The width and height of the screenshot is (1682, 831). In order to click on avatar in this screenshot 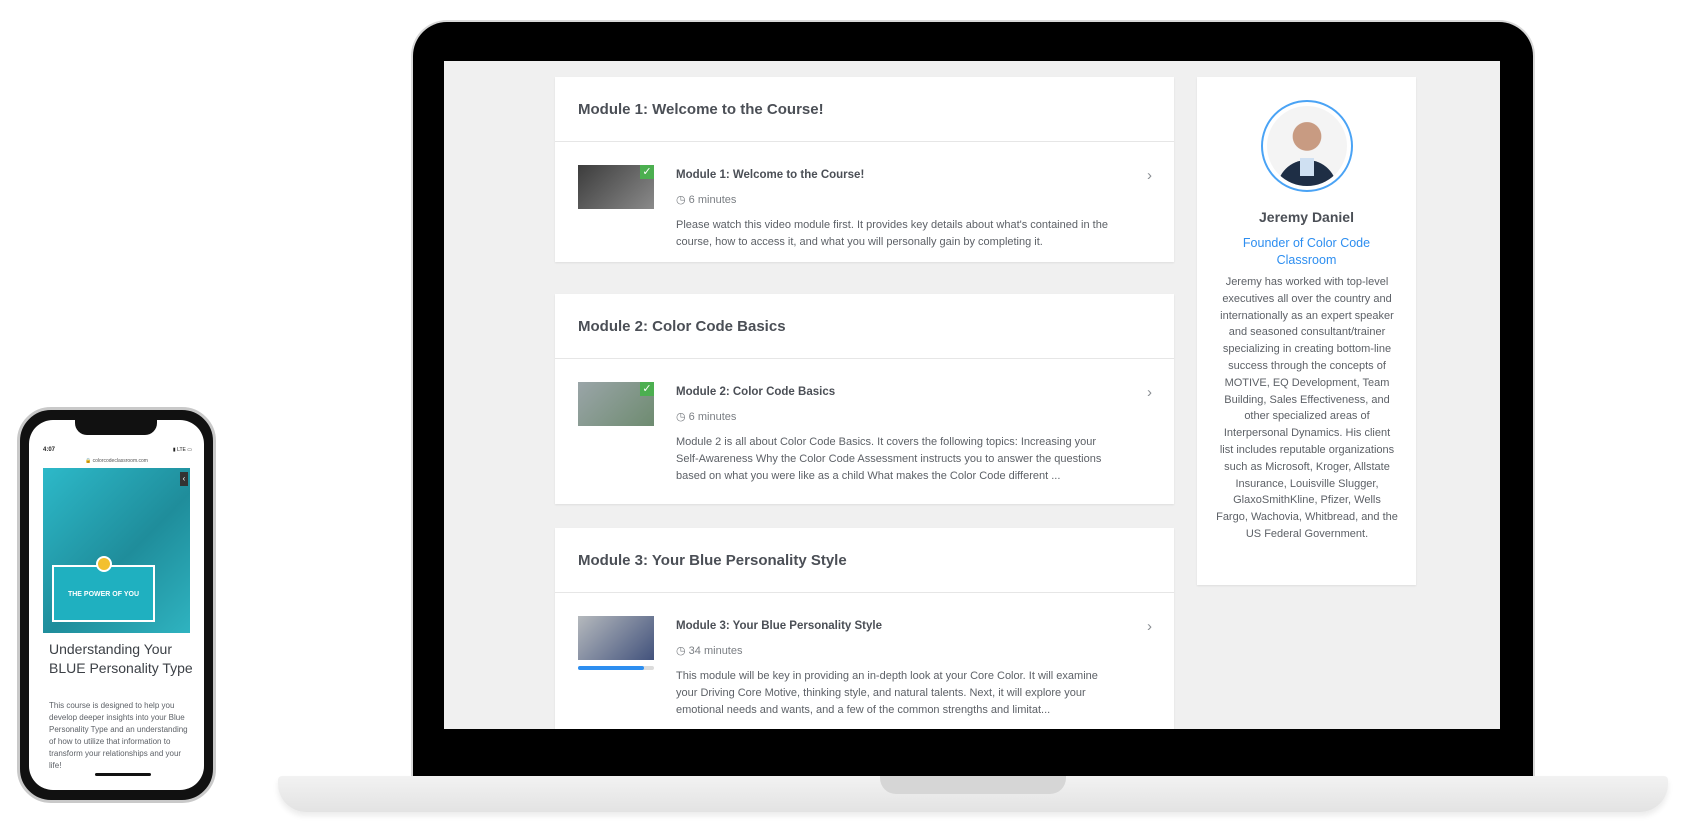, I will do `click(1307, 146)`.